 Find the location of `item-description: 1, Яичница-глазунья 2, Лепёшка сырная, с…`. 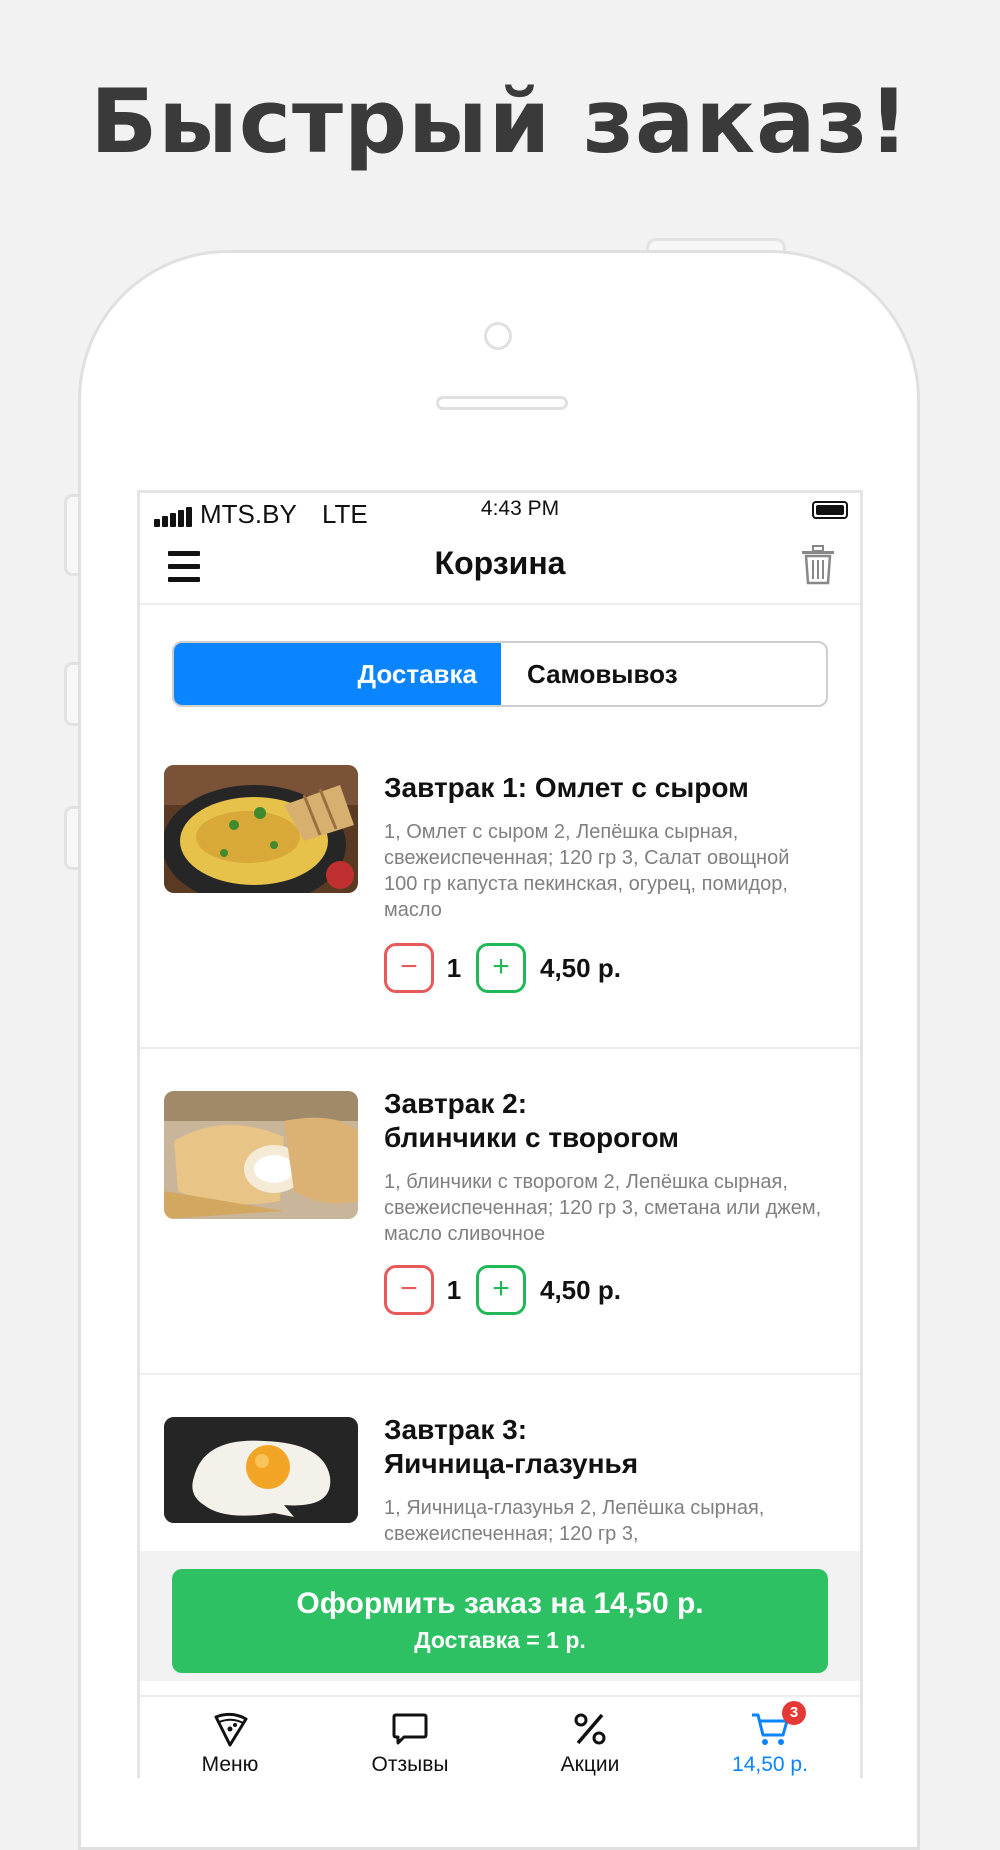

item-description: 1, Яичница-глазунья 2, Лепёшка сырная, с… is located at coordinates (574, 1521).